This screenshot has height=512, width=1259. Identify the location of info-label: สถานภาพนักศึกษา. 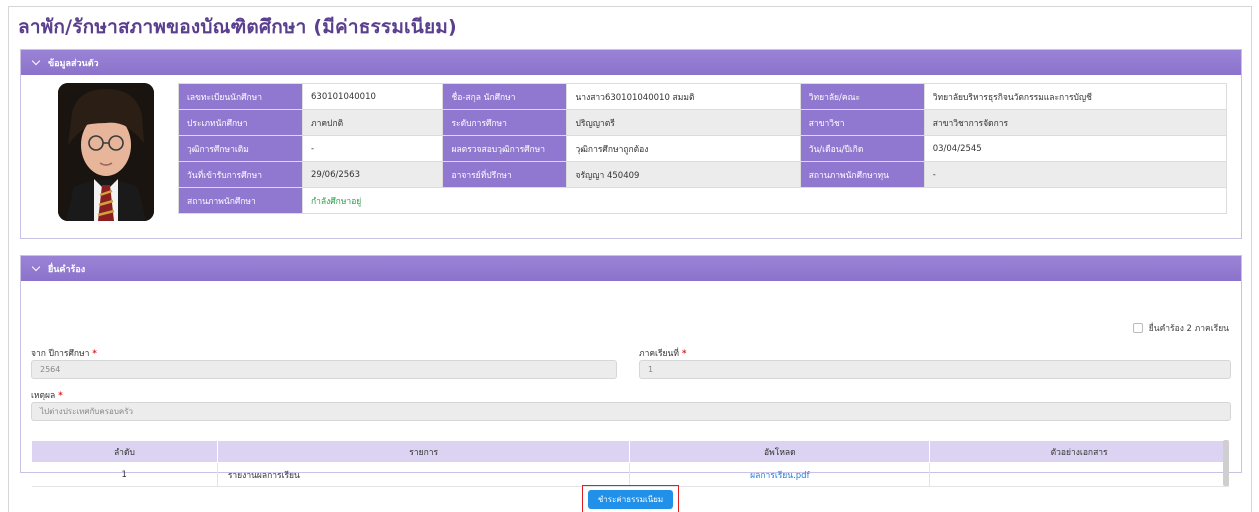
(240, 200).